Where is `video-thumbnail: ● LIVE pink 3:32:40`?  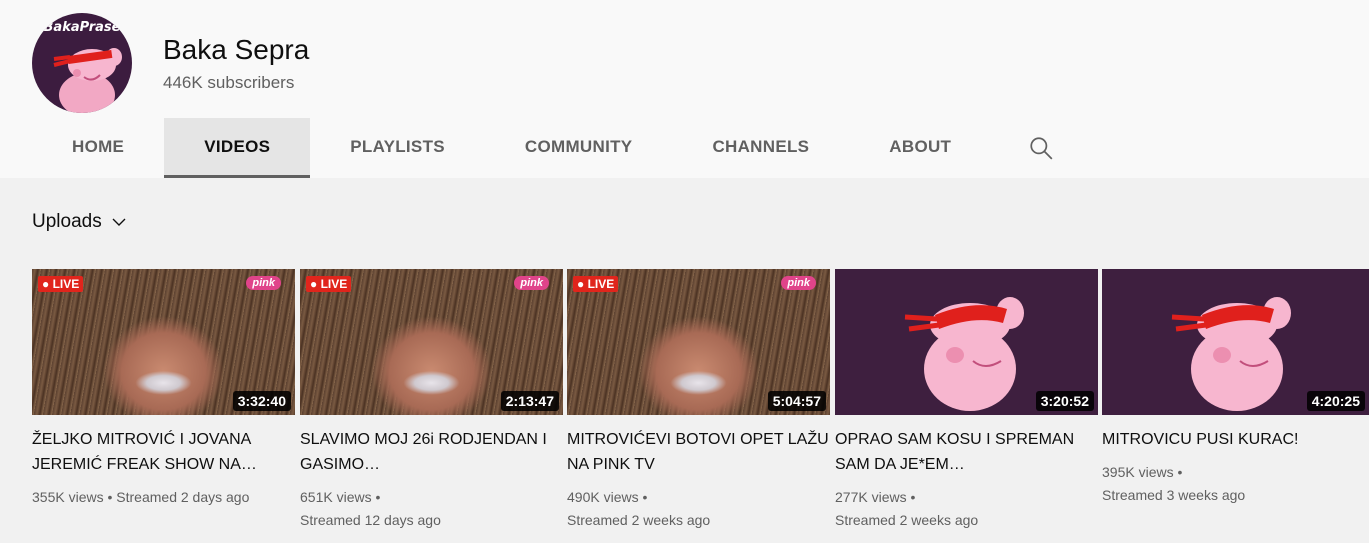
video-thumbnail: ● LIVE pink 3:32:40 is located at coordinates (163, 342).